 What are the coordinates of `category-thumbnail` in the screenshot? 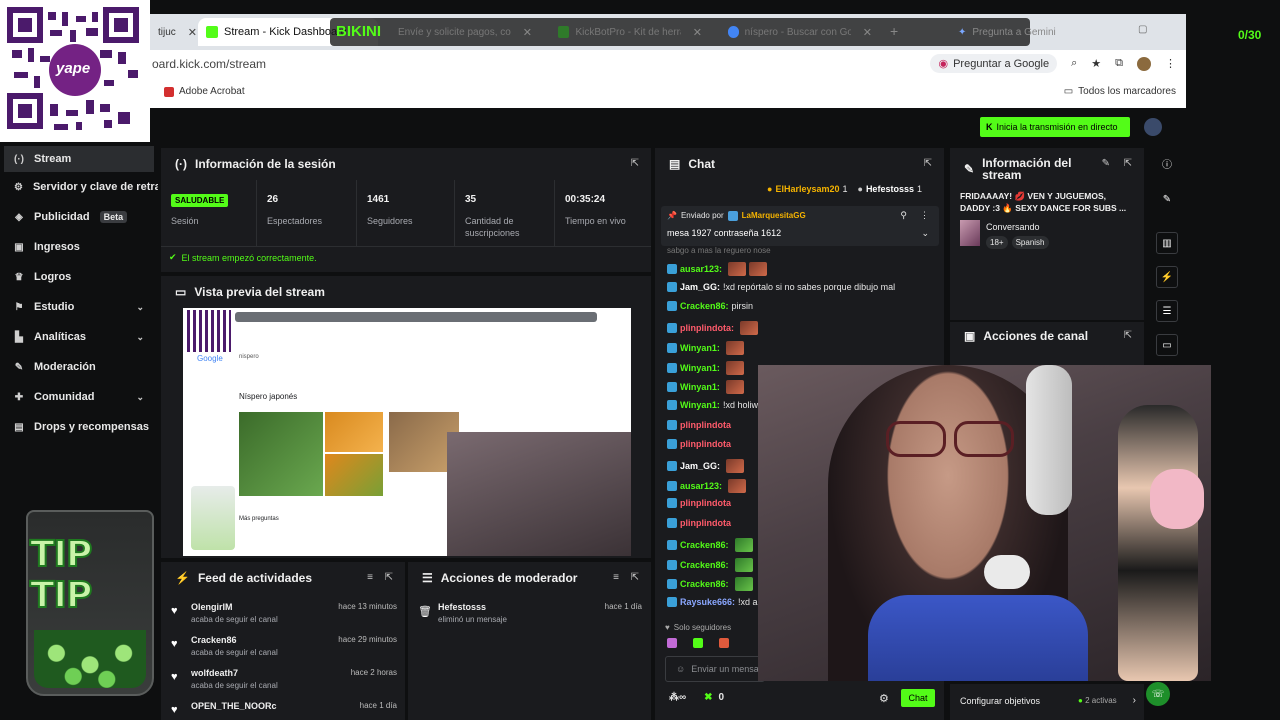 It's located at (970, 233).